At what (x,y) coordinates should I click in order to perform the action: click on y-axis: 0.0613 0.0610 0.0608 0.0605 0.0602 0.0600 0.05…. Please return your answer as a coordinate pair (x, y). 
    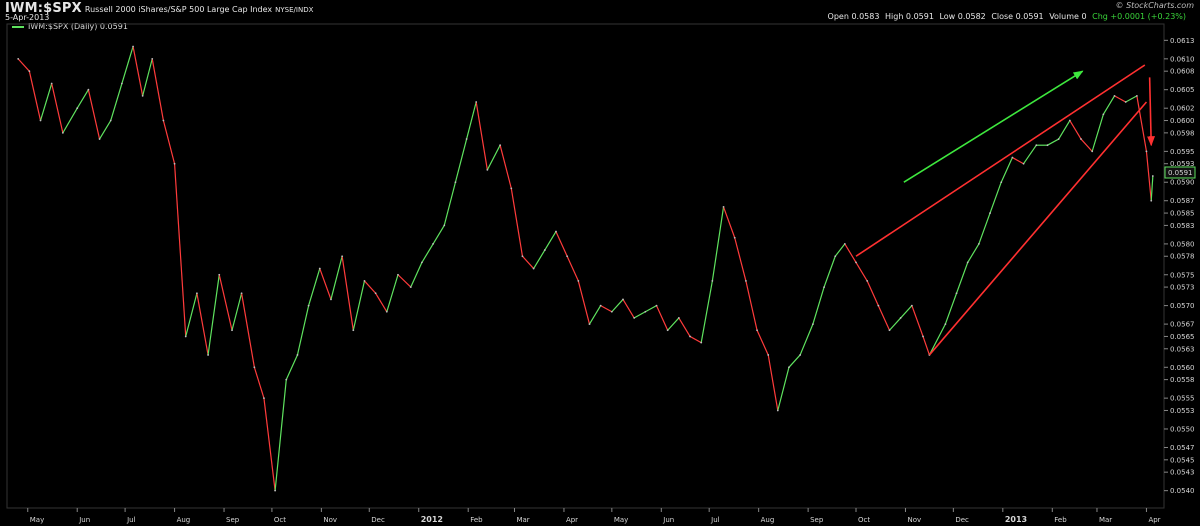
    Looking at the image, I should click on (1179, 266).